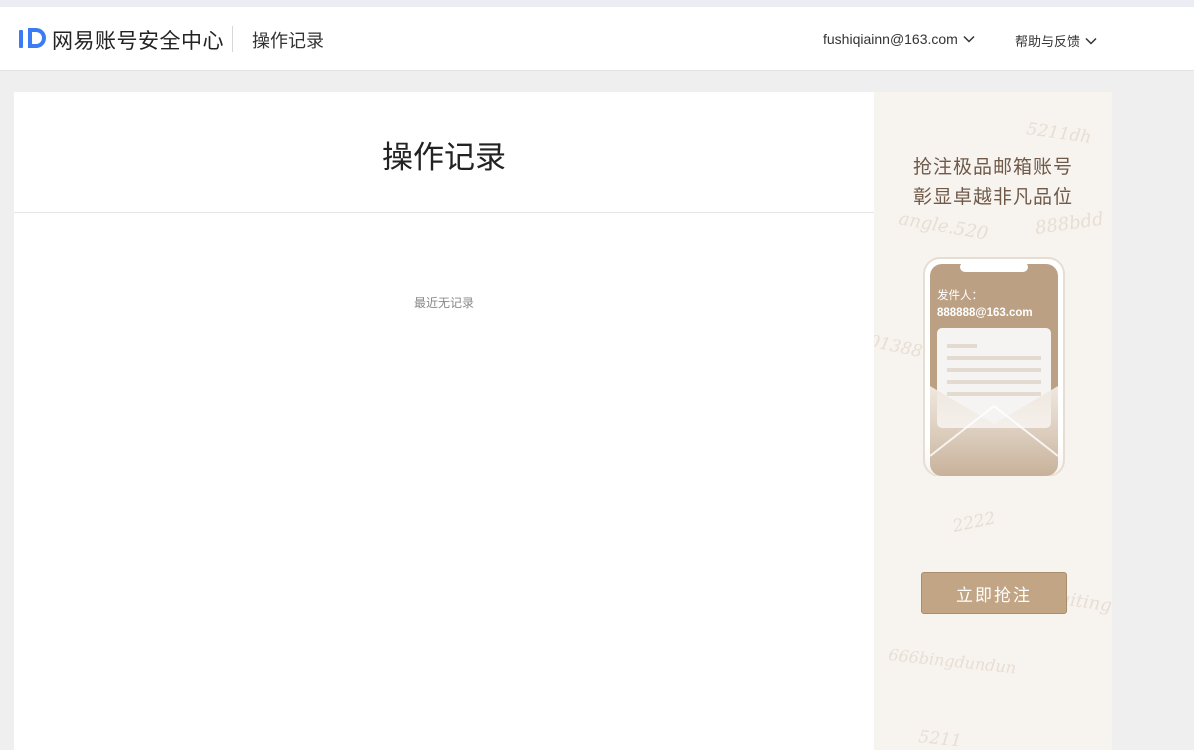 The width and height of the screenshot is (1194, 750). Describe the element at coordinates (444, 212) in the screenshot. I see `title-divider` at that location.